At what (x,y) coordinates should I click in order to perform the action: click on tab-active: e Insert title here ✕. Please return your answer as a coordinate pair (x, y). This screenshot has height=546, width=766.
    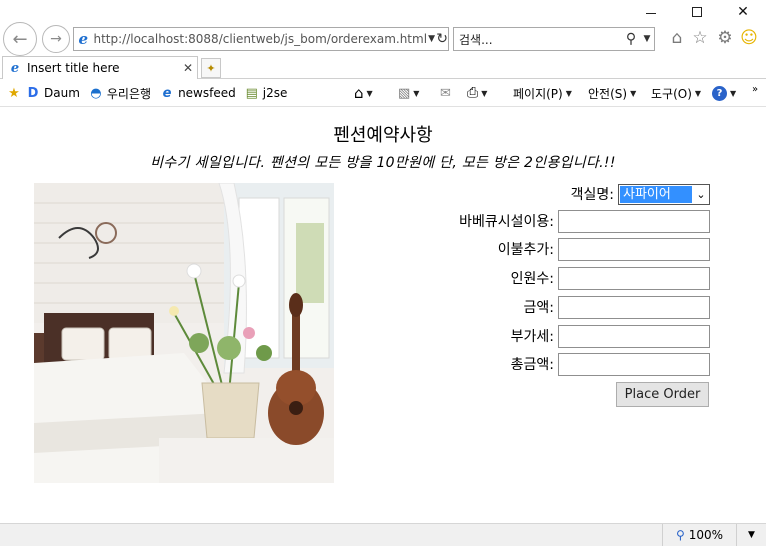
    Looking at the image, I should click on (100, 67).